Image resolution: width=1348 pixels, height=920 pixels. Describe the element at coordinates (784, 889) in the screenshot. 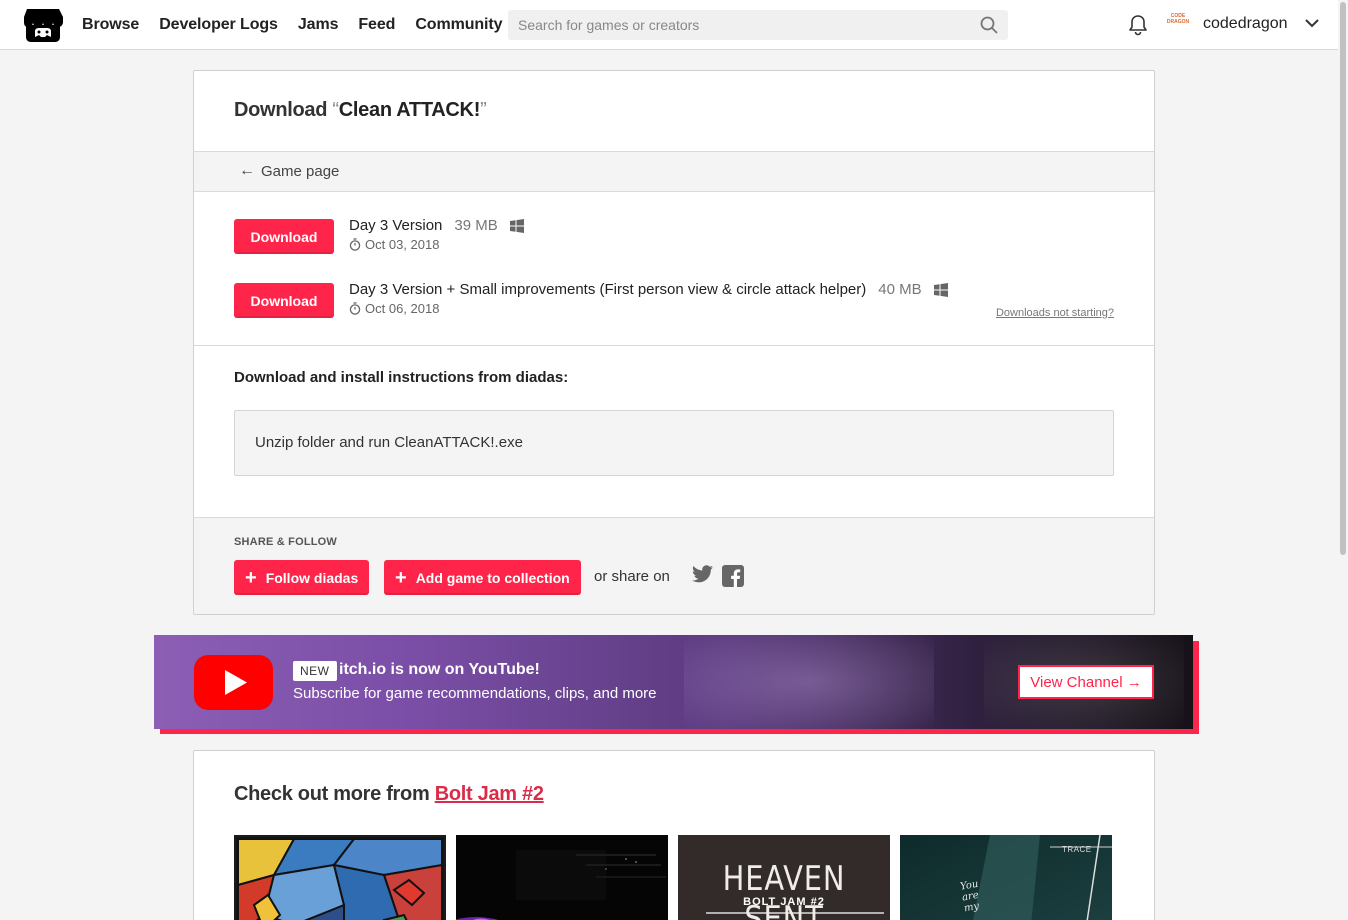

I see `heaven-sent-title: HEAVEN SENT` at that location.